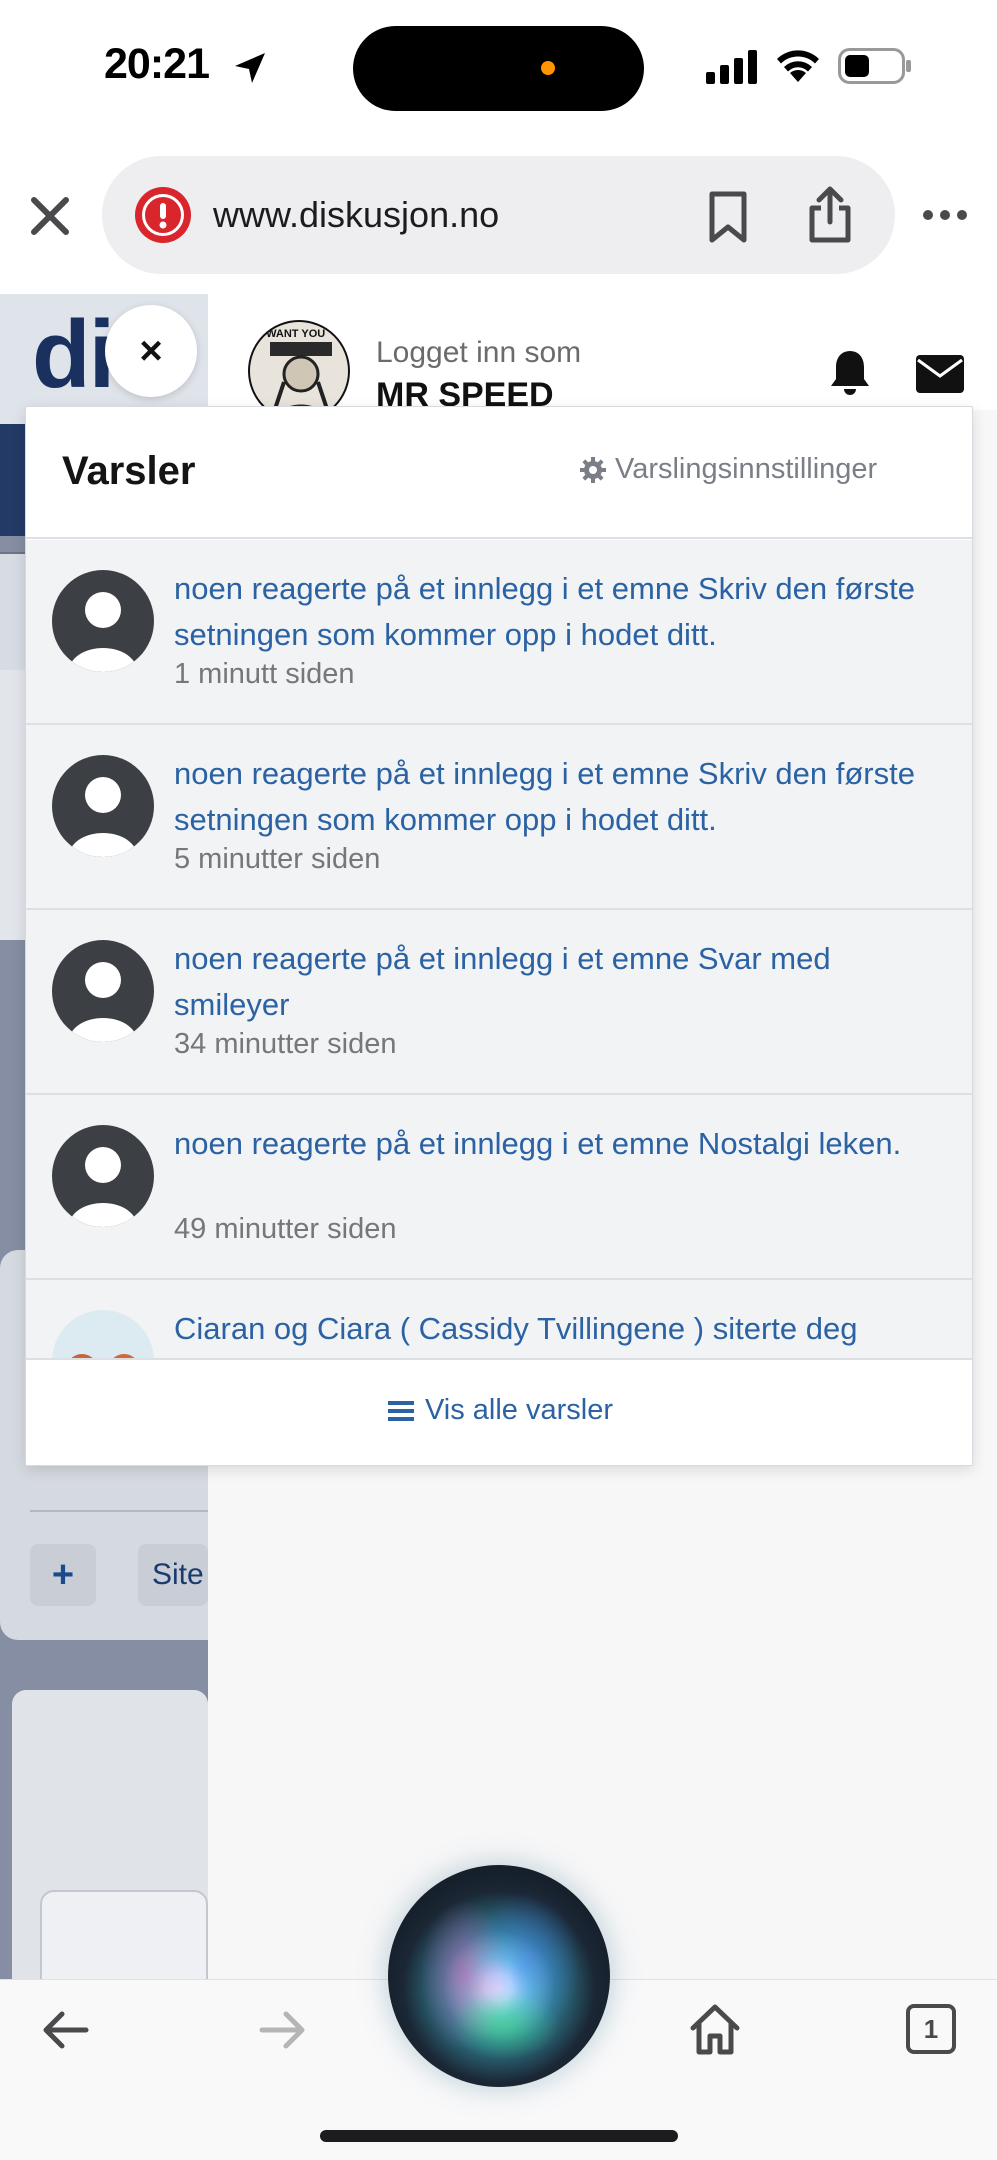  Describe the element at coordinates (157, 64) in the screenshot. I see `status-time: 20:21` at that location.